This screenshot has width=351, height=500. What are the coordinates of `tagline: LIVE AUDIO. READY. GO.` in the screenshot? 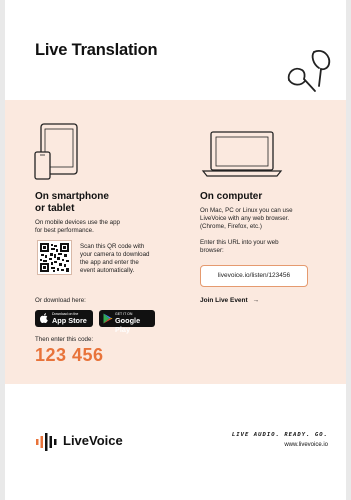 It's located at (279, 435).